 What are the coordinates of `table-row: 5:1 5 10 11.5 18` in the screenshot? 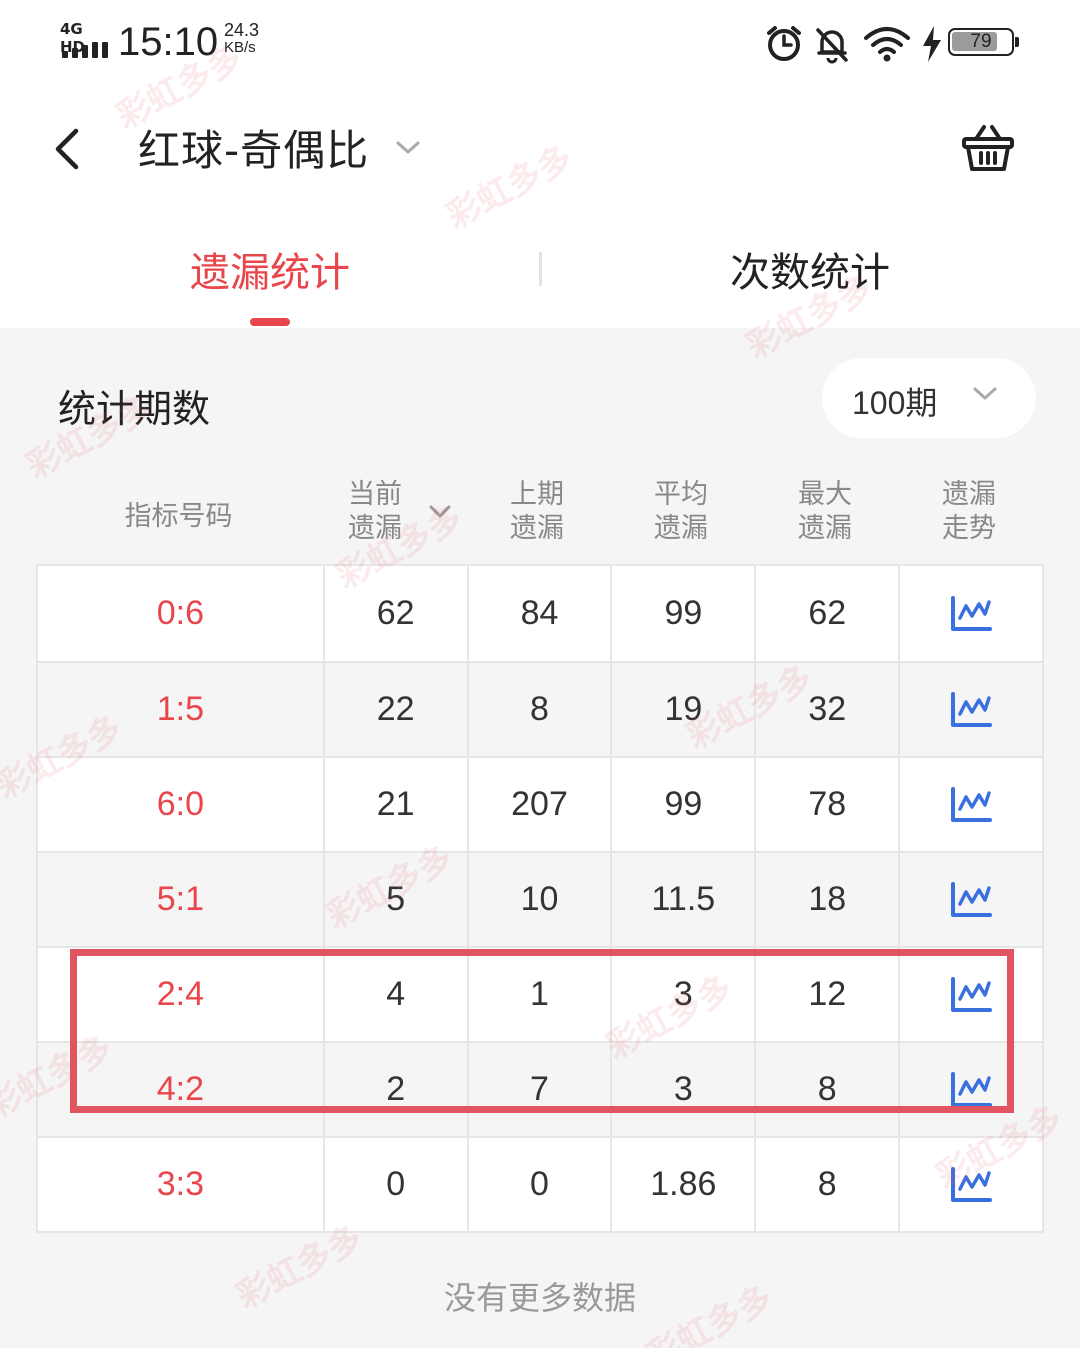 It's located at (540, 898).